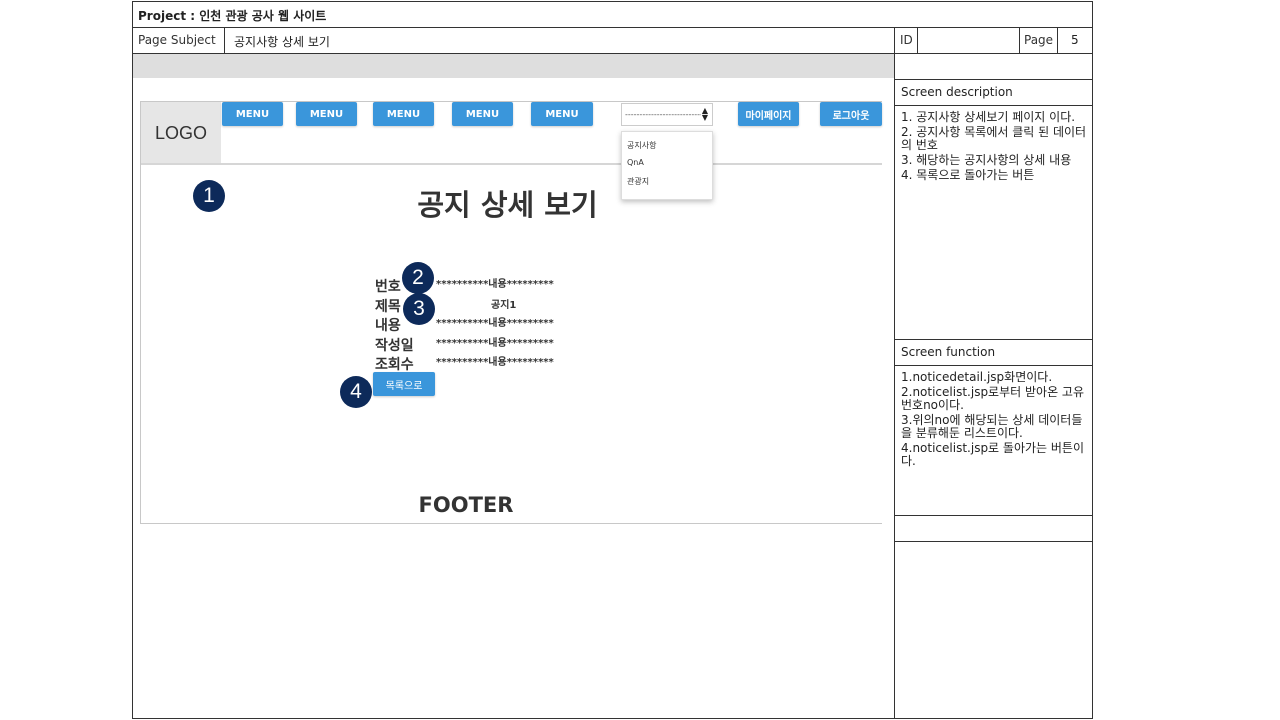 This screenshot has height=720, width=1280. What do you see at coordinates (663, 114) in the screenshot?
I see `select-value: -----------------------------` at bounding box center [663, 114].